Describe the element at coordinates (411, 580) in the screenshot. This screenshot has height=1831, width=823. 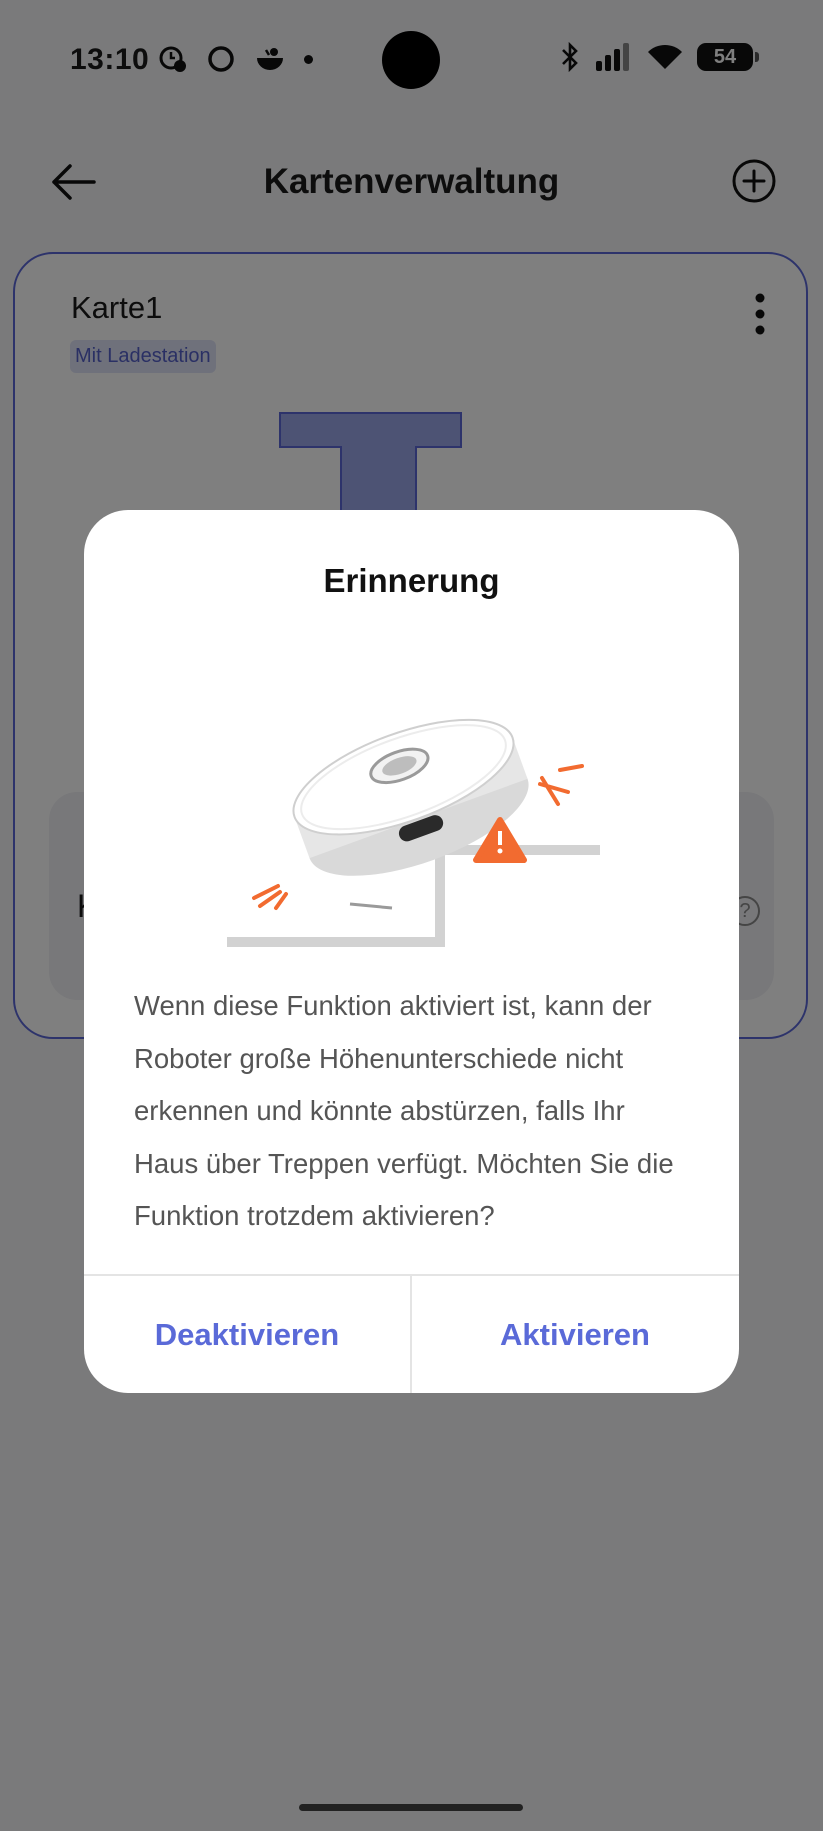
I see `dialog-title: Erinnerung` at that location.